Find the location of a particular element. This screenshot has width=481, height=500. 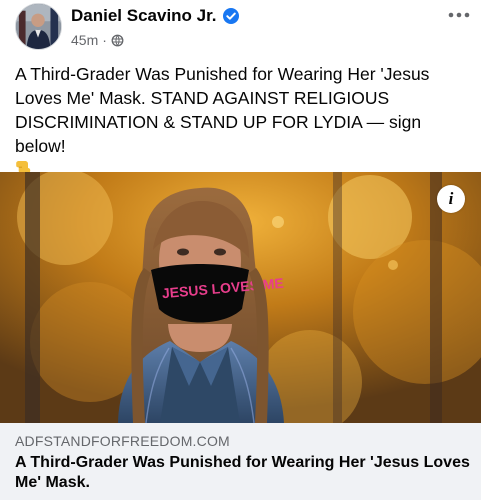

post-header: Daniel Scavino Jr. 45m · is located at coordinates (240, 28).